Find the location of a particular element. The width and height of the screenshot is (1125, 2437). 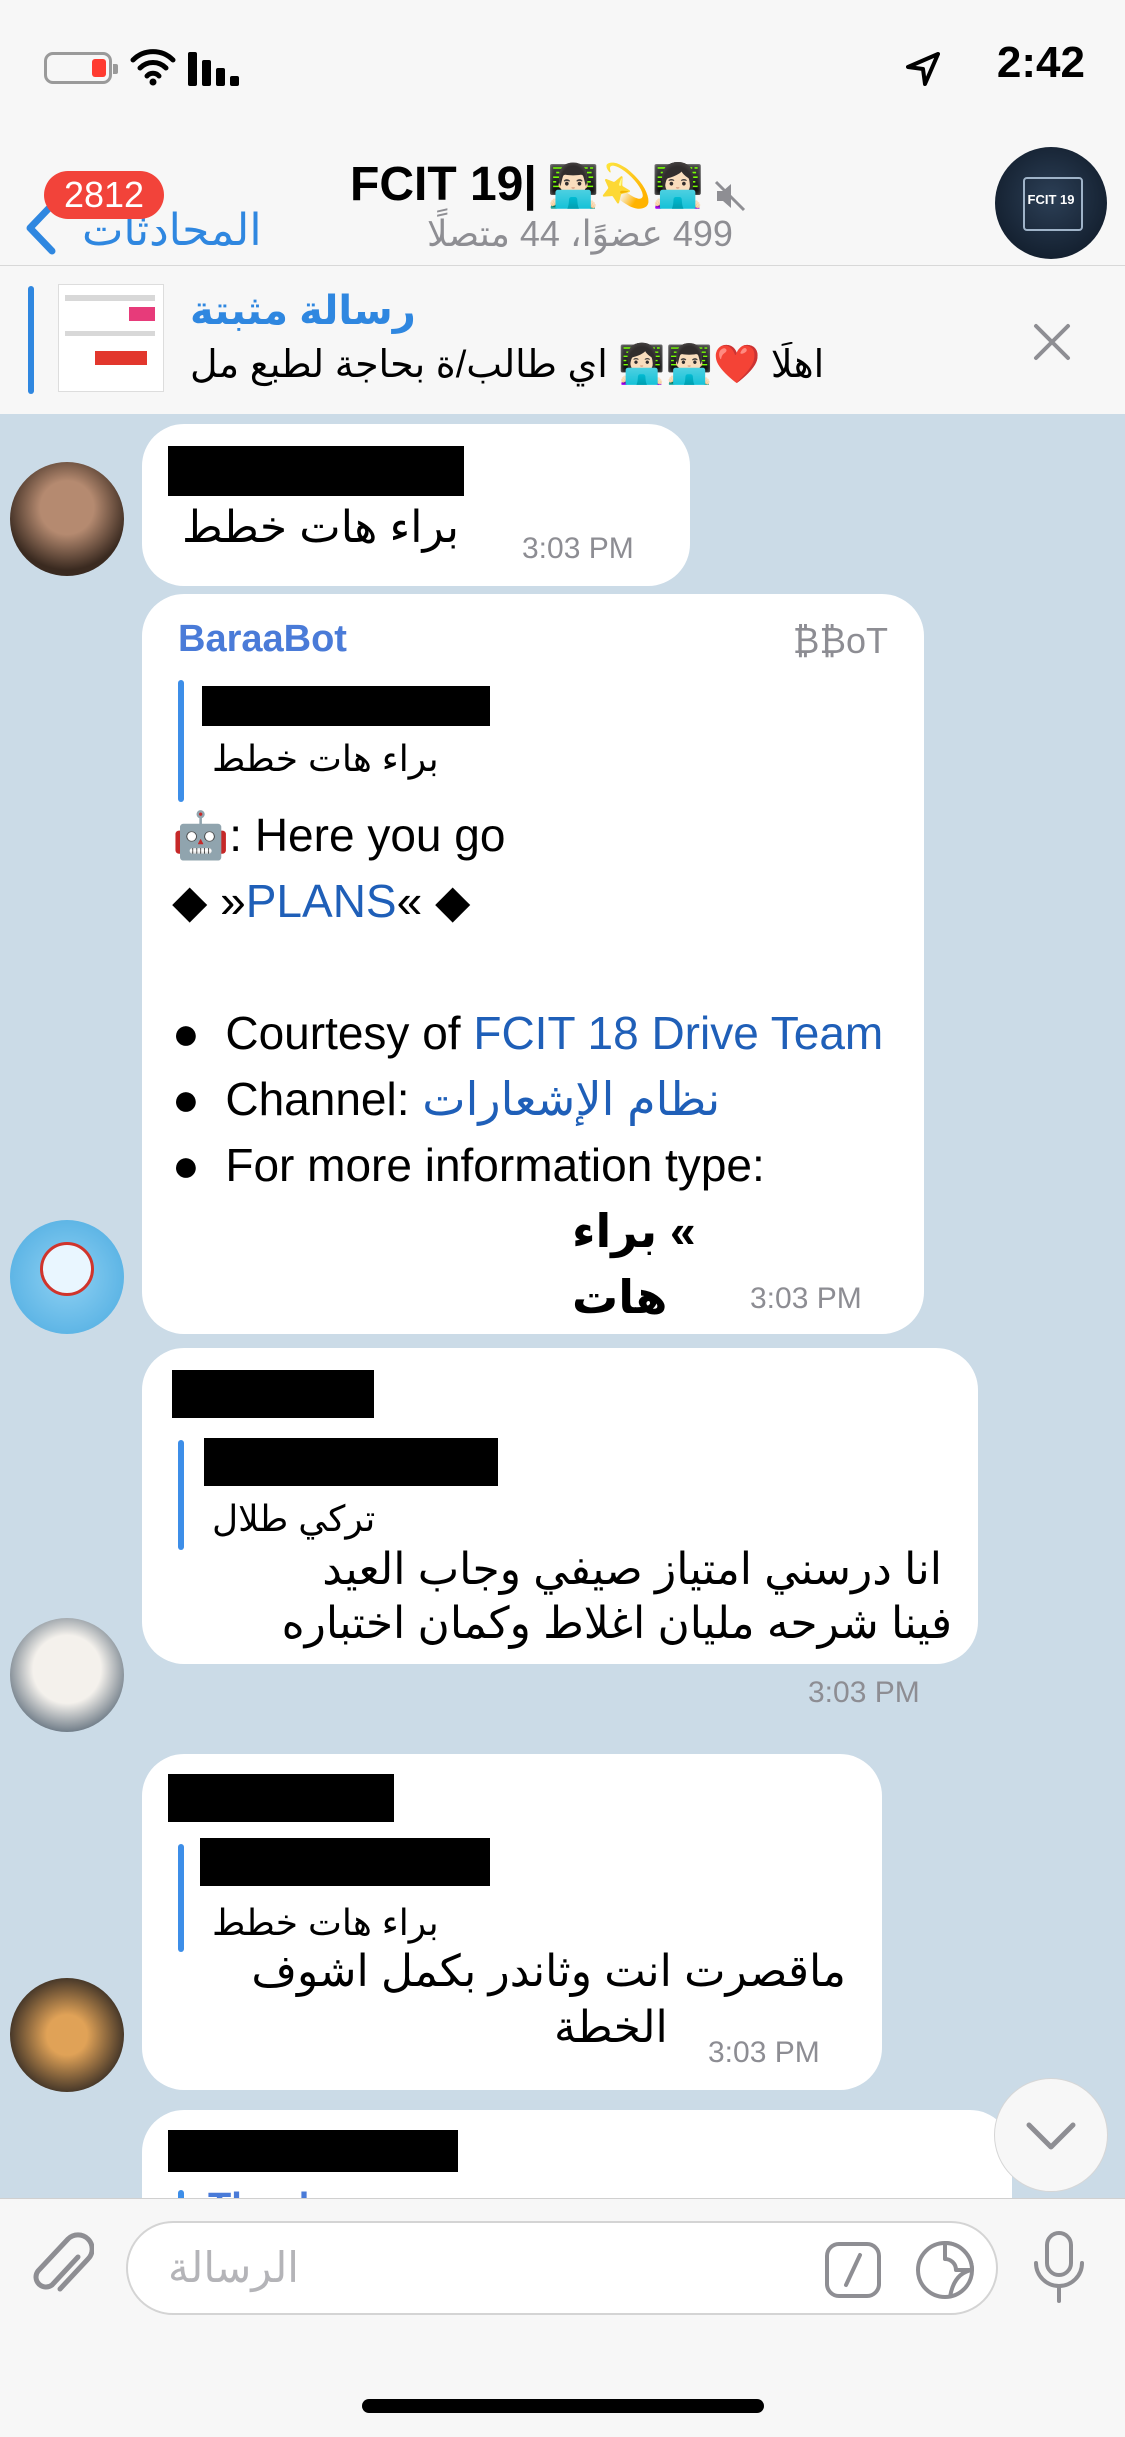

microphone-icon is located at coordinates (1059, 2268).